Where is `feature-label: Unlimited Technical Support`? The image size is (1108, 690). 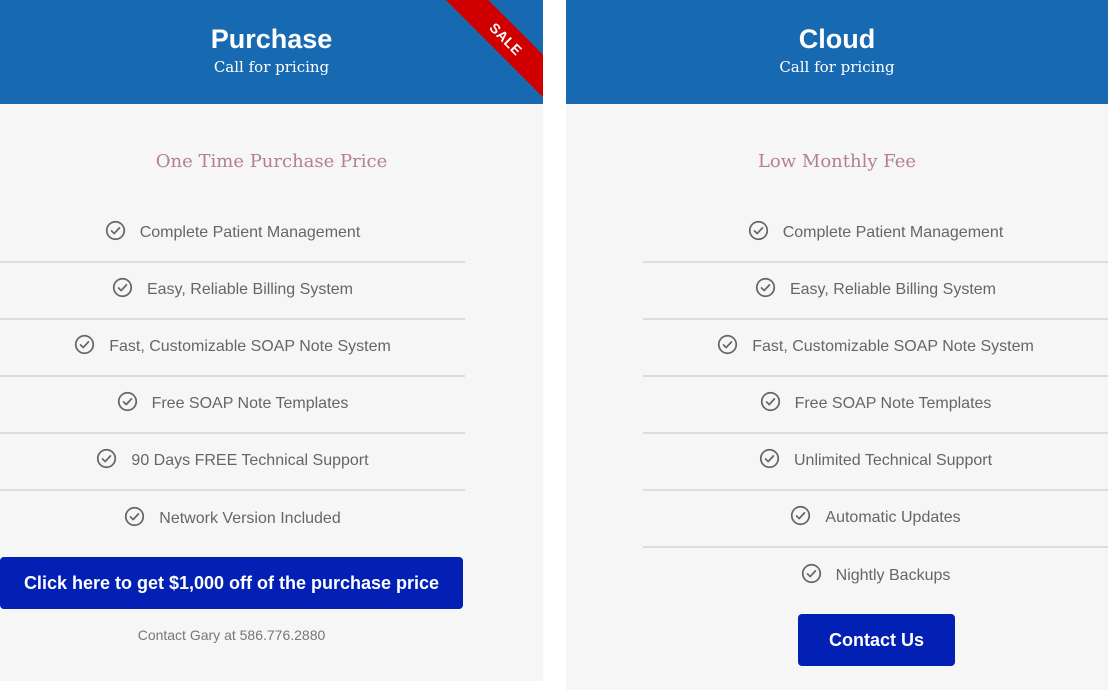 feature-label: Unlimited Technical Support is located at coordinates (893, 460).